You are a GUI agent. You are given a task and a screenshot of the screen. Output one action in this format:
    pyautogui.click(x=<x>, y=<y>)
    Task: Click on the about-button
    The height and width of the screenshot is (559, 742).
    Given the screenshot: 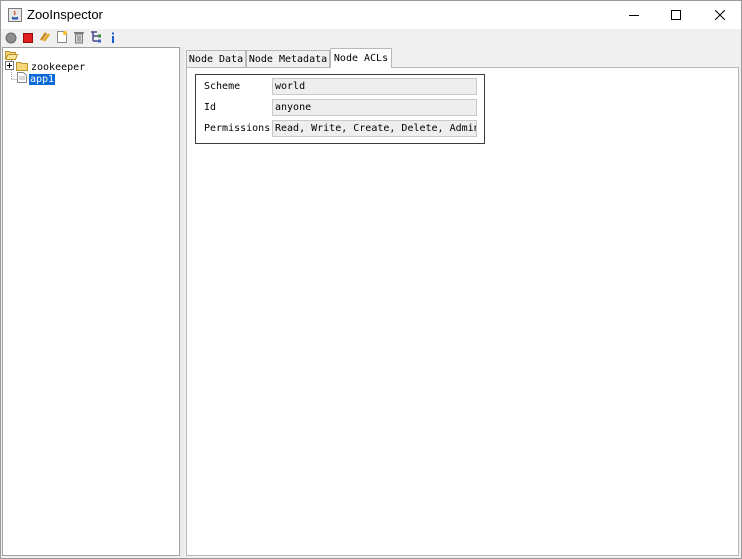 What is the action you would take?
    pyautogui.click(x=113, y=38)
    